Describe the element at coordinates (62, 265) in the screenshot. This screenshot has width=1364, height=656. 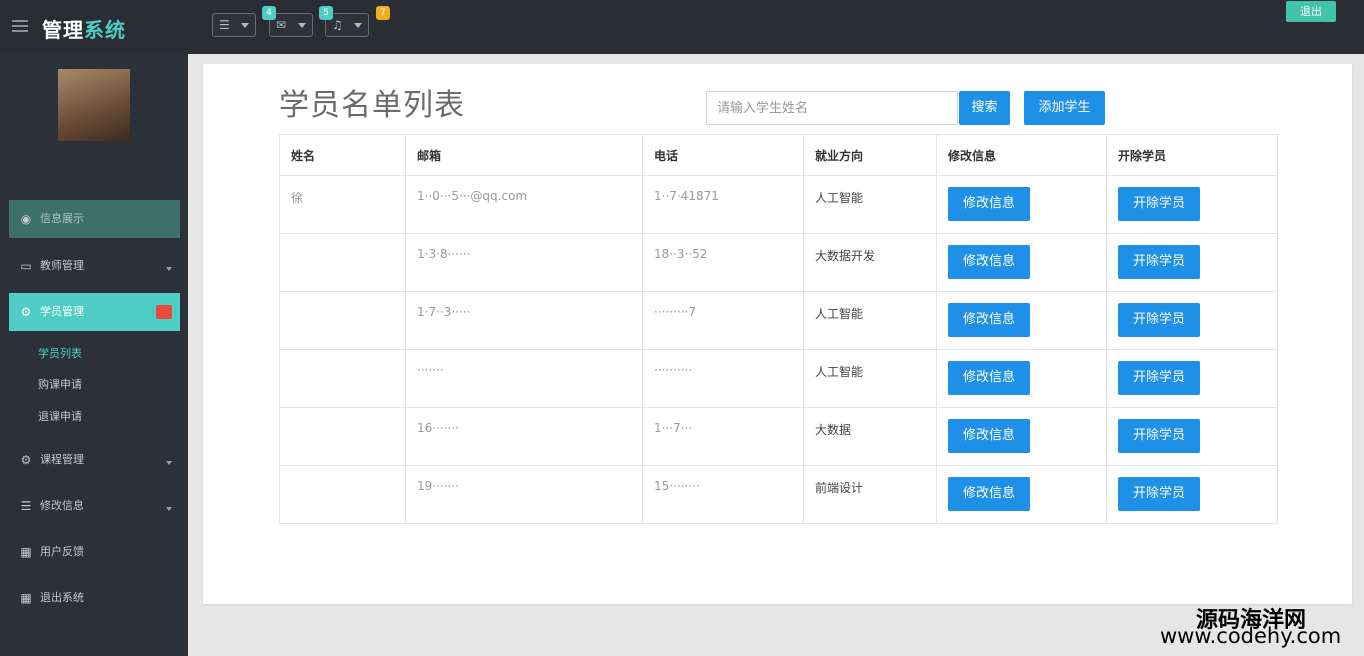
I see `sidebar-item-label: 教师管理` at that location.